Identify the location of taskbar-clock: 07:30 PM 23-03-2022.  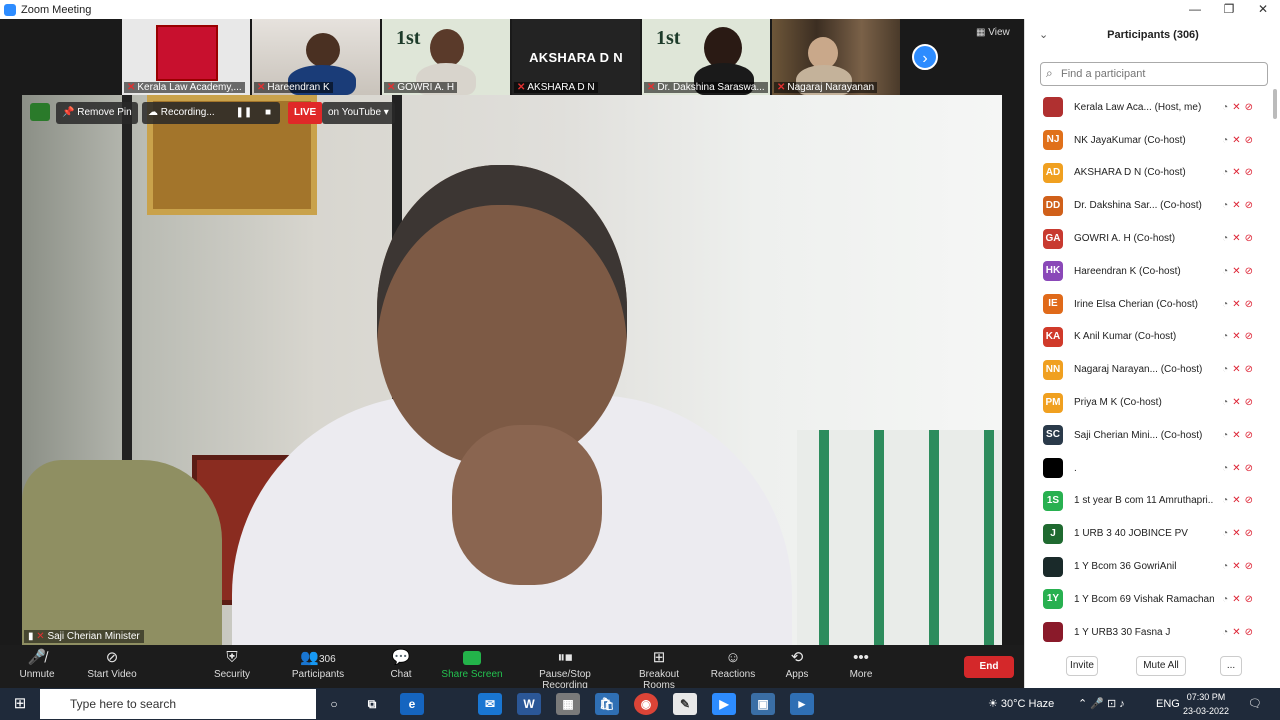
(1206, 704).